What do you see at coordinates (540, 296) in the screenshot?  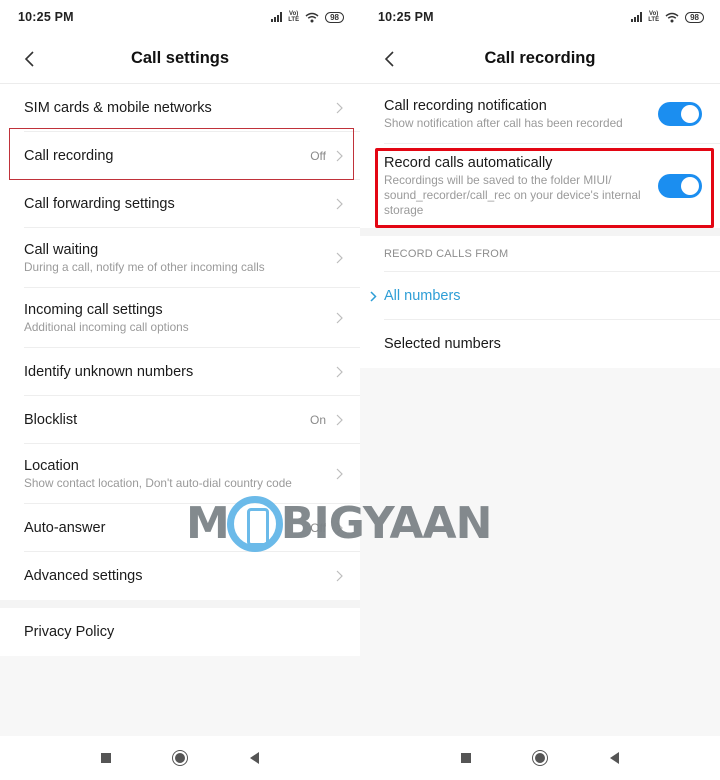 I see `all-numbers-option: All numbers` at bounding box center [540, 296].